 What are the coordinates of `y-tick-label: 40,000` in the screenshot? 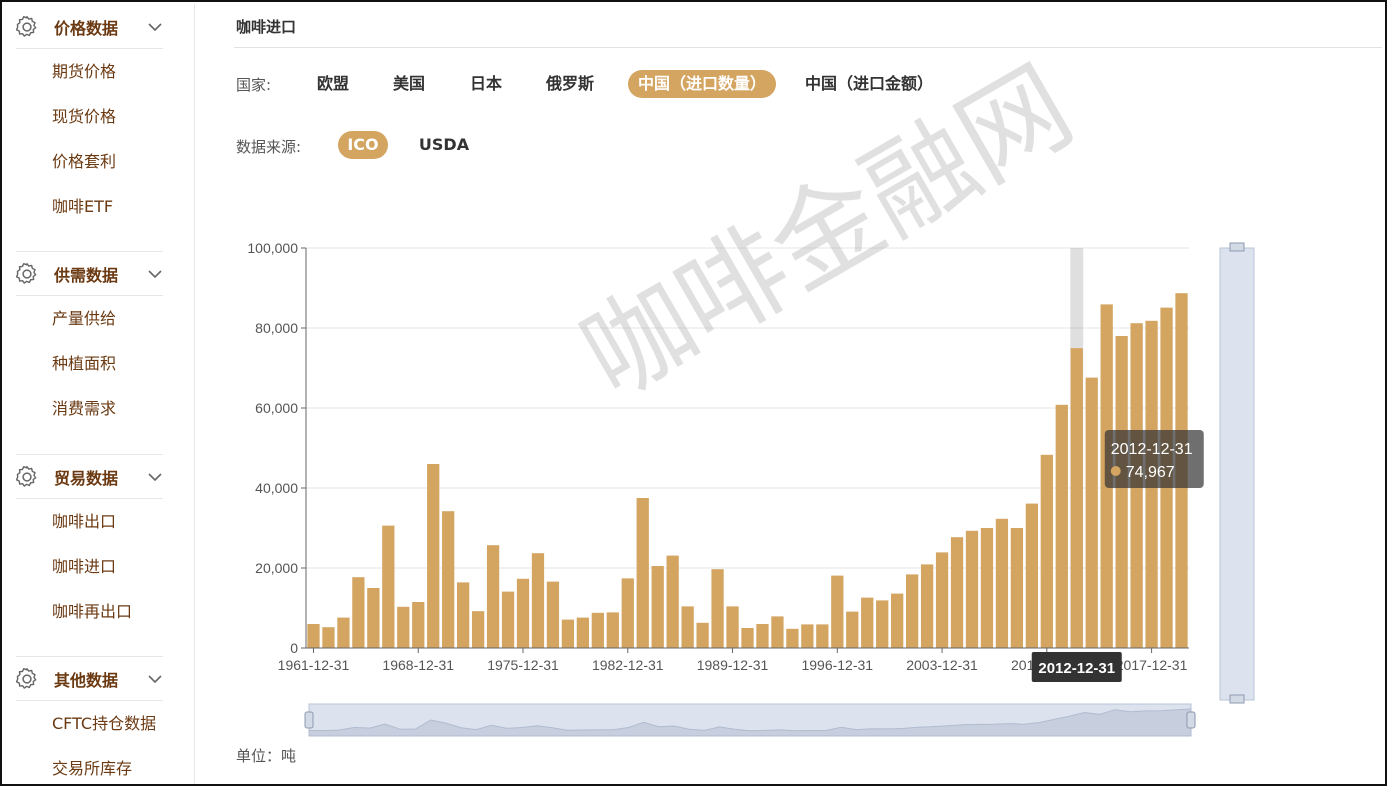 It's located at (276, 488).